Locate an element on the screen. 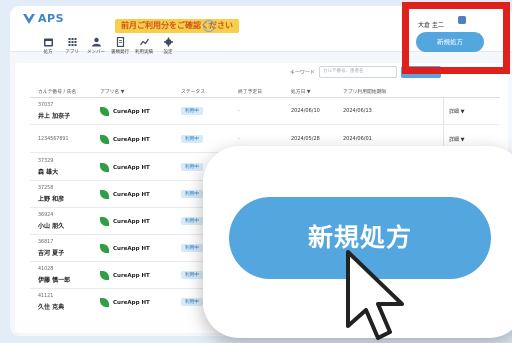 This screenshot has width=512, height=343. nav-label: メンバー is located at coordinates (96, 52).